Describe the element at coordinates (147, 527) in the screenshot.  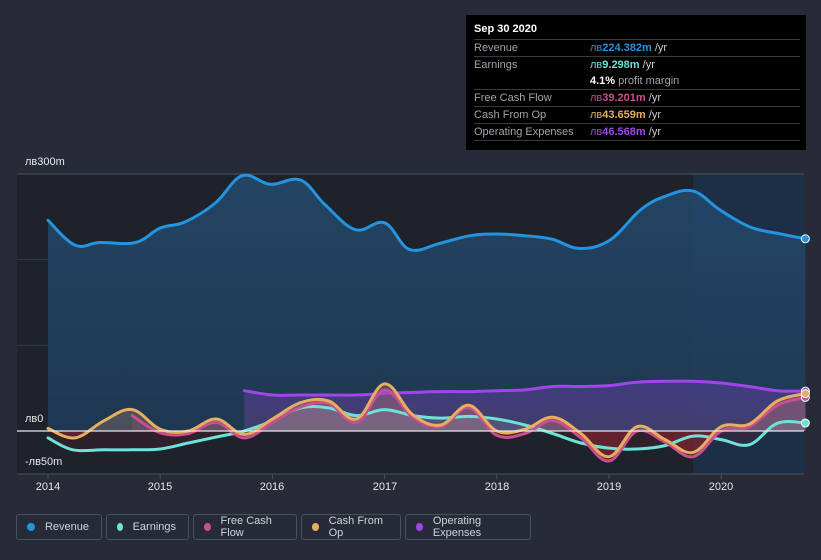
I see `legend-item-earnings: Earnings` at that location.